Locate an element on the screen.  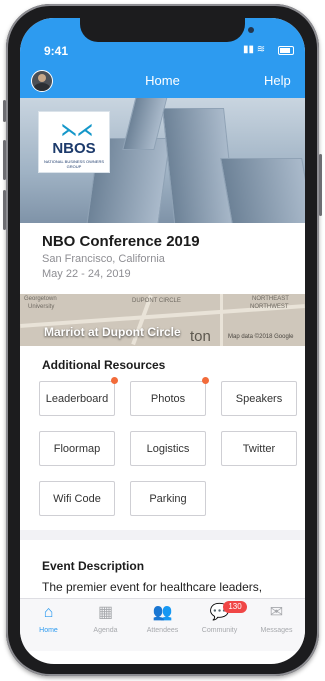
logo-subtitle: NATIONAL BUSINESS OWNERS GROUP is located at coordinates (73, 164).